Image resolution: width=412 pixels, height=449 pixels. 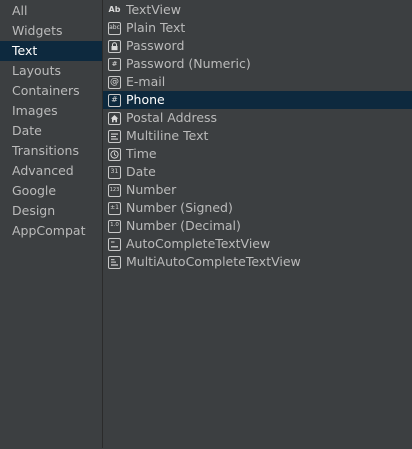 I want to click on widget-textview: Ab TextView, so click(x=257, y=10).